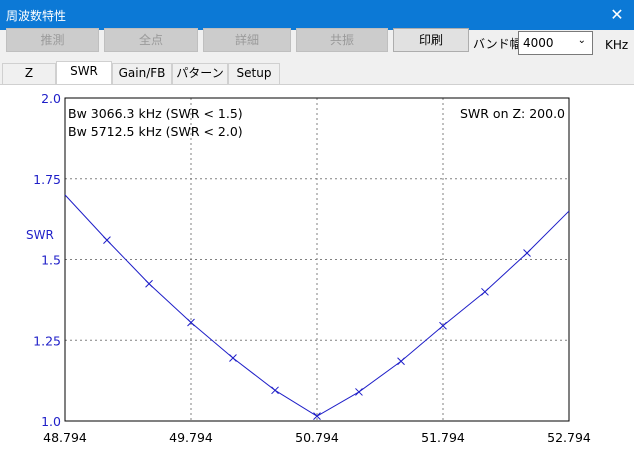  What do you see at coordinates (317, 73) in the screenshot?
I see `tab-bar: Z SWR Gain/FB パターン Setup` at bounding box center [317, 73].